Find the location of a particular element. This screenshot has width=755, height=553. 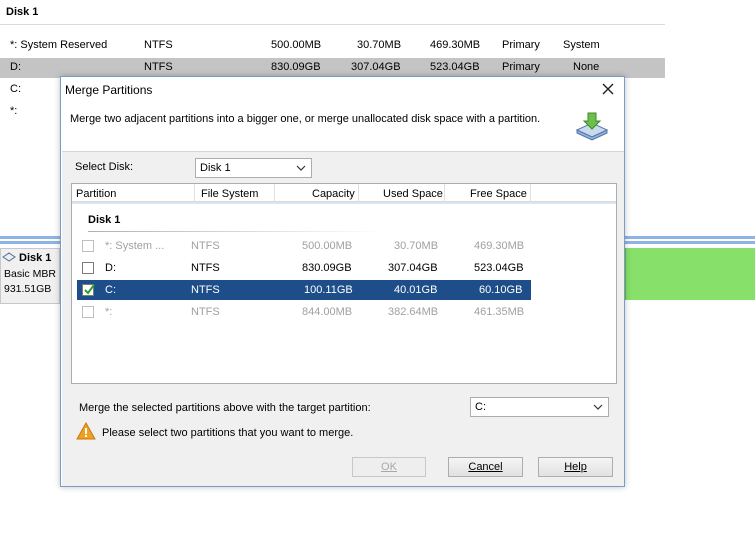

disk-map-name: Disk 1 is located at coordinates (35, 258).